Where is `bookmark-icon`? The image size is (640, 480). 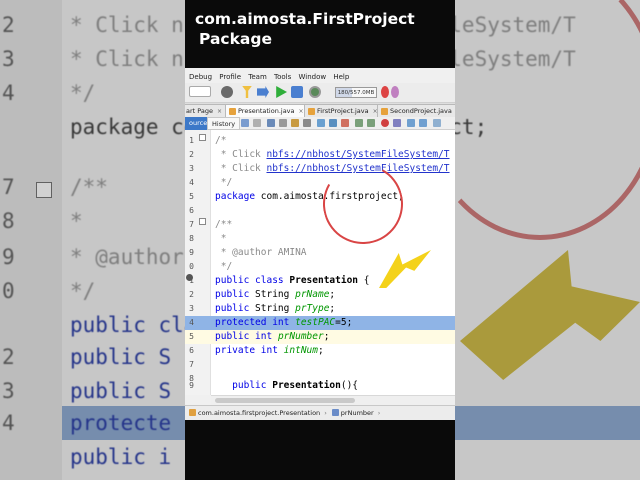 bookmark-icon is located at coordinates (321, 123).